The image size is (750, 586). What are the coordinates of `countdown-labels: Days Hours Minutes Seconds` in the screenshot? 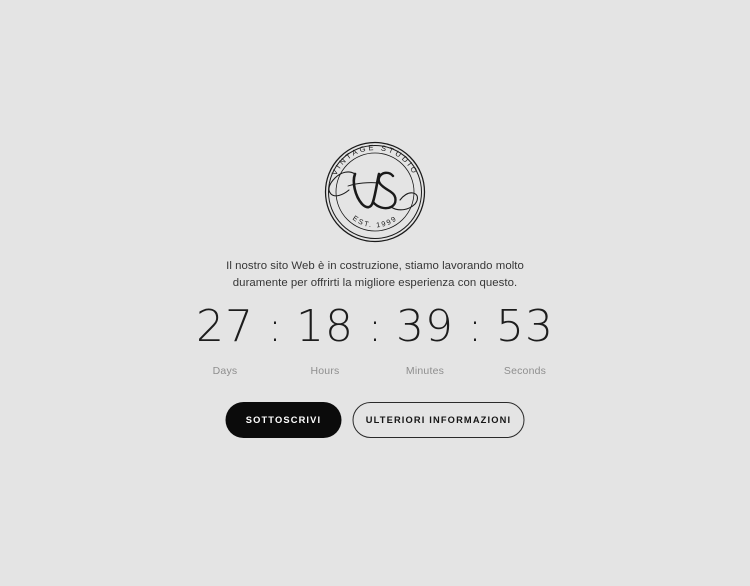 It's located at (375, 371).